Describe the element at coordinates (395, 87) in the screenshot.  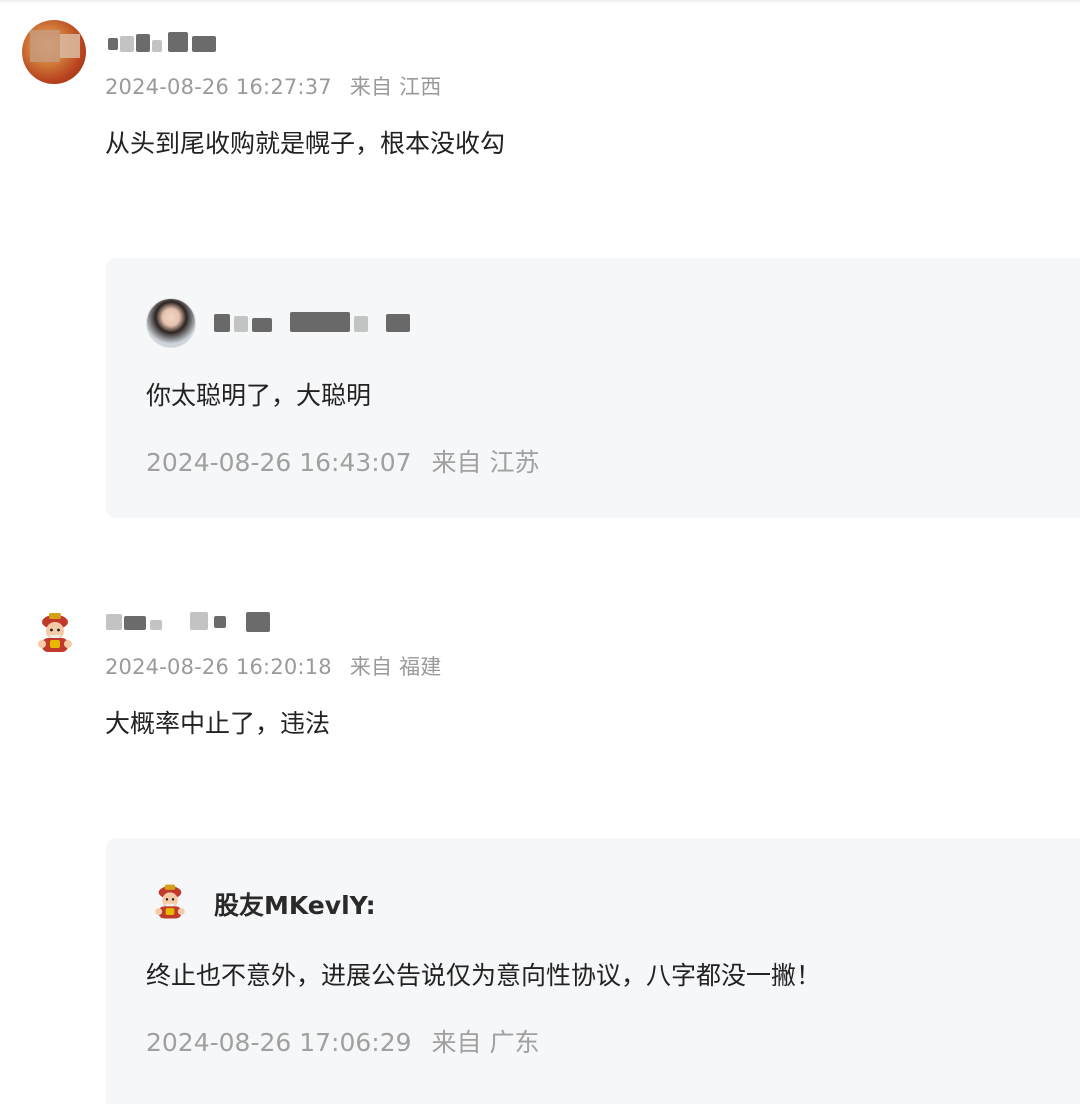
I see `comment-location: 来自 江西` at that location.